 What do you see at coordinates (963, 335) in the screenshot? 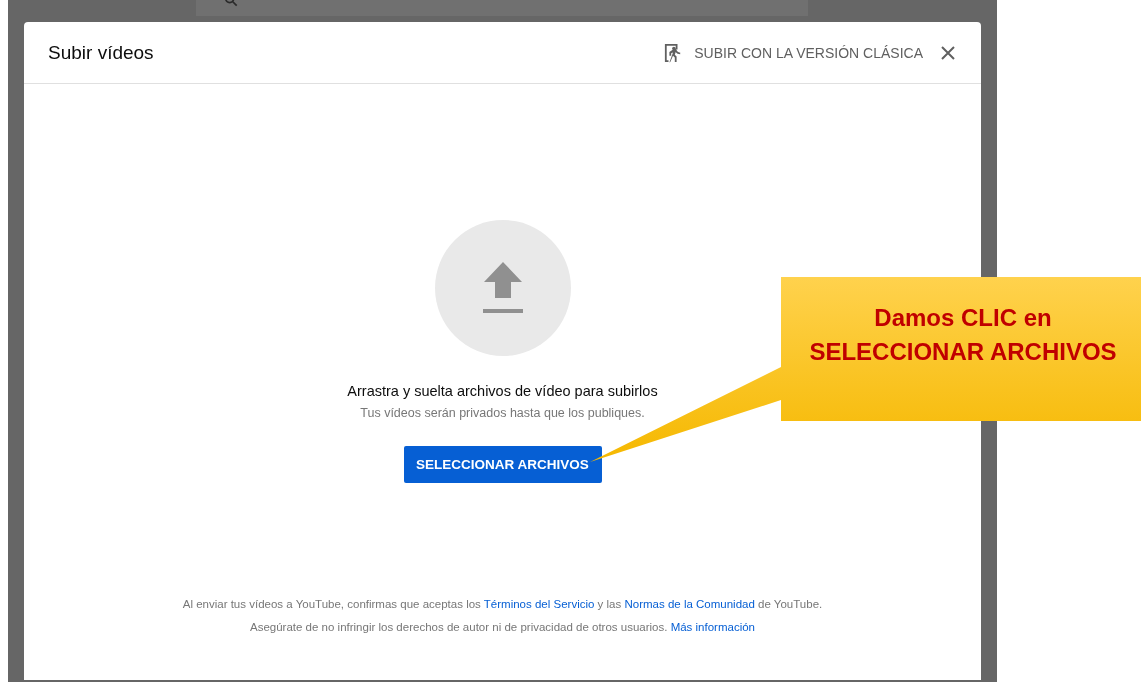
I see `callout-text: Damos CLIC en SELECCIONAR ARCHIVOS` at bounding box center [963, 335].